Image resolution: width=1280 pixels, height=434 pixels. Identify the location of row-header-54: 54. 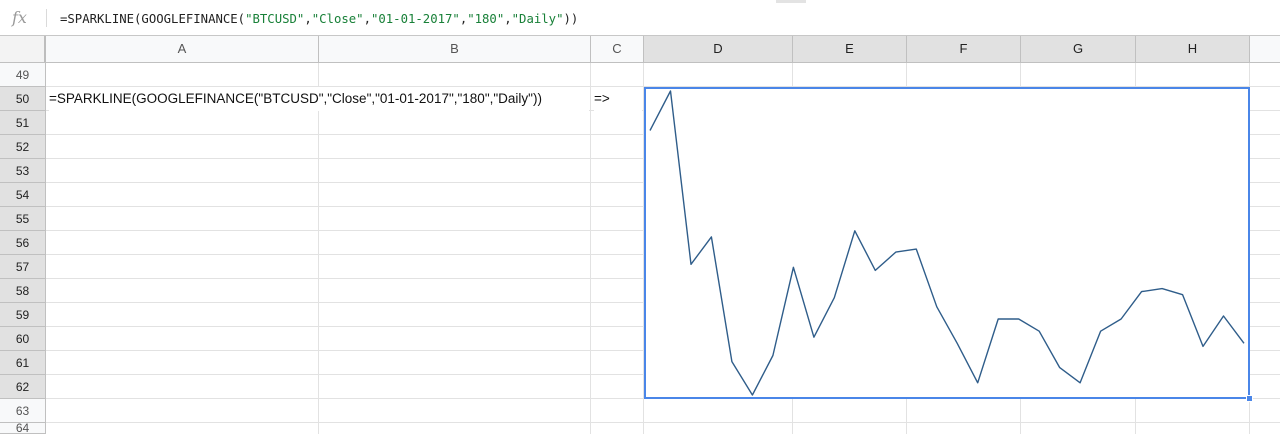
(23, 195).